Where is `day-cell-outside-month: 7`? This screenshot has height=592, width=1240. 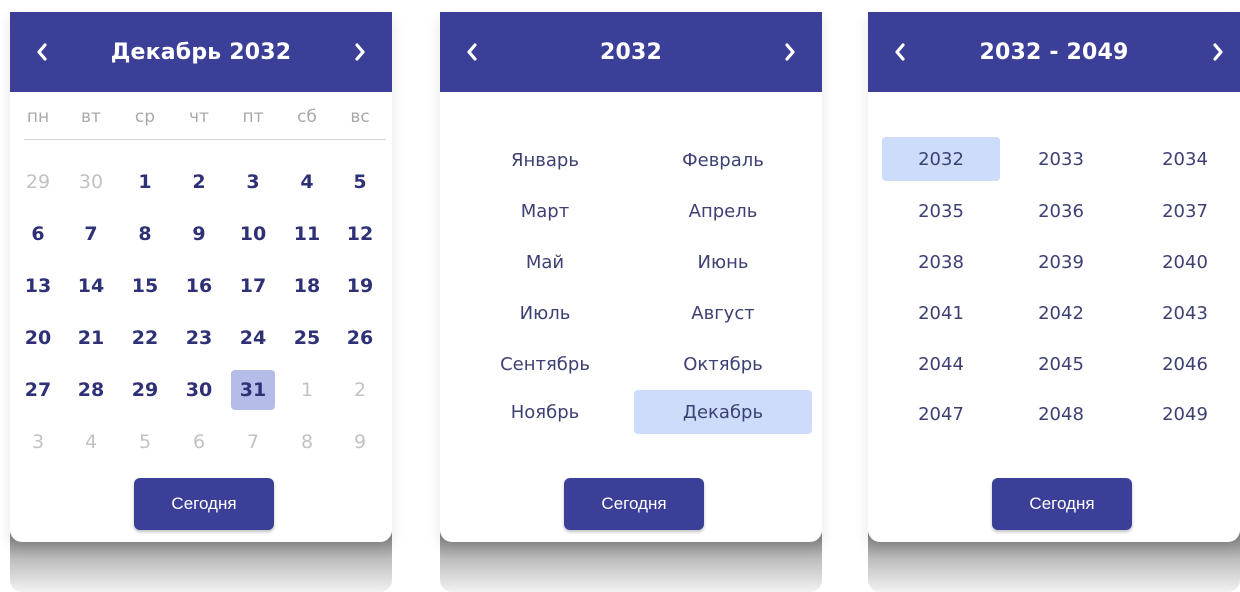
day-cell-outside-month: 7 is located at coordinates (253, 442).